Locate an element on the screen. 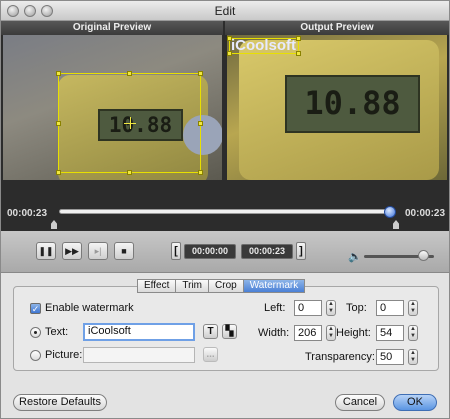  title-bar: Edit is located at coordinates (225, 11).